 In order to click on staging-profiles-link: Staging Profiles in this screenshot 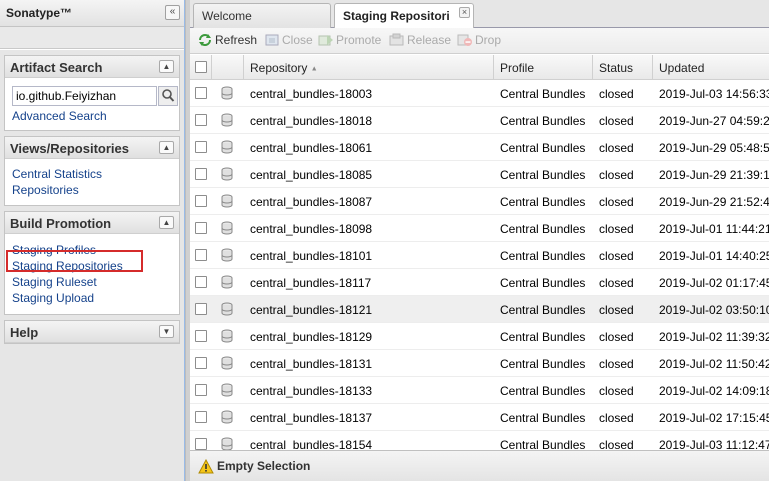, I will do `click(92, 250)`.